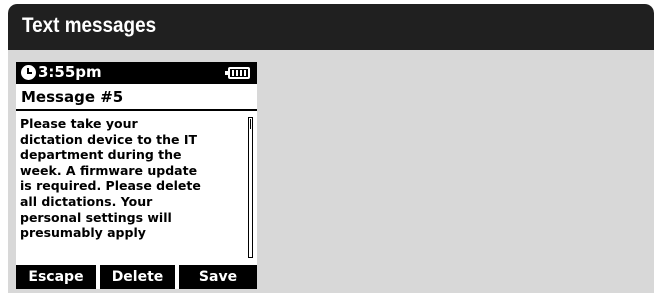 The image size is (654, 293). I want to click on message-line: week. A firmware update, so click(109, 170).